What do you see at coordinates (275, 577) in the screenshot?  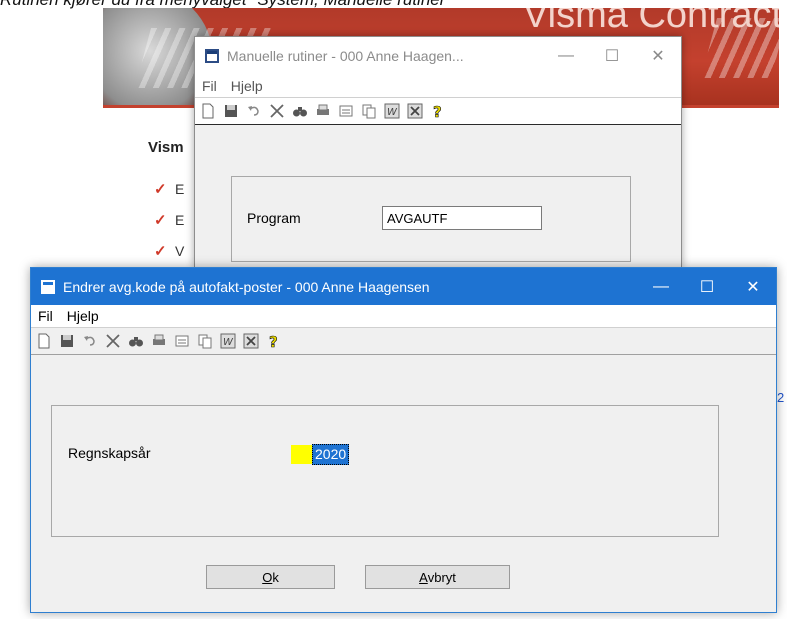 I see `ok-label: k` at bounding box center [275, 577].